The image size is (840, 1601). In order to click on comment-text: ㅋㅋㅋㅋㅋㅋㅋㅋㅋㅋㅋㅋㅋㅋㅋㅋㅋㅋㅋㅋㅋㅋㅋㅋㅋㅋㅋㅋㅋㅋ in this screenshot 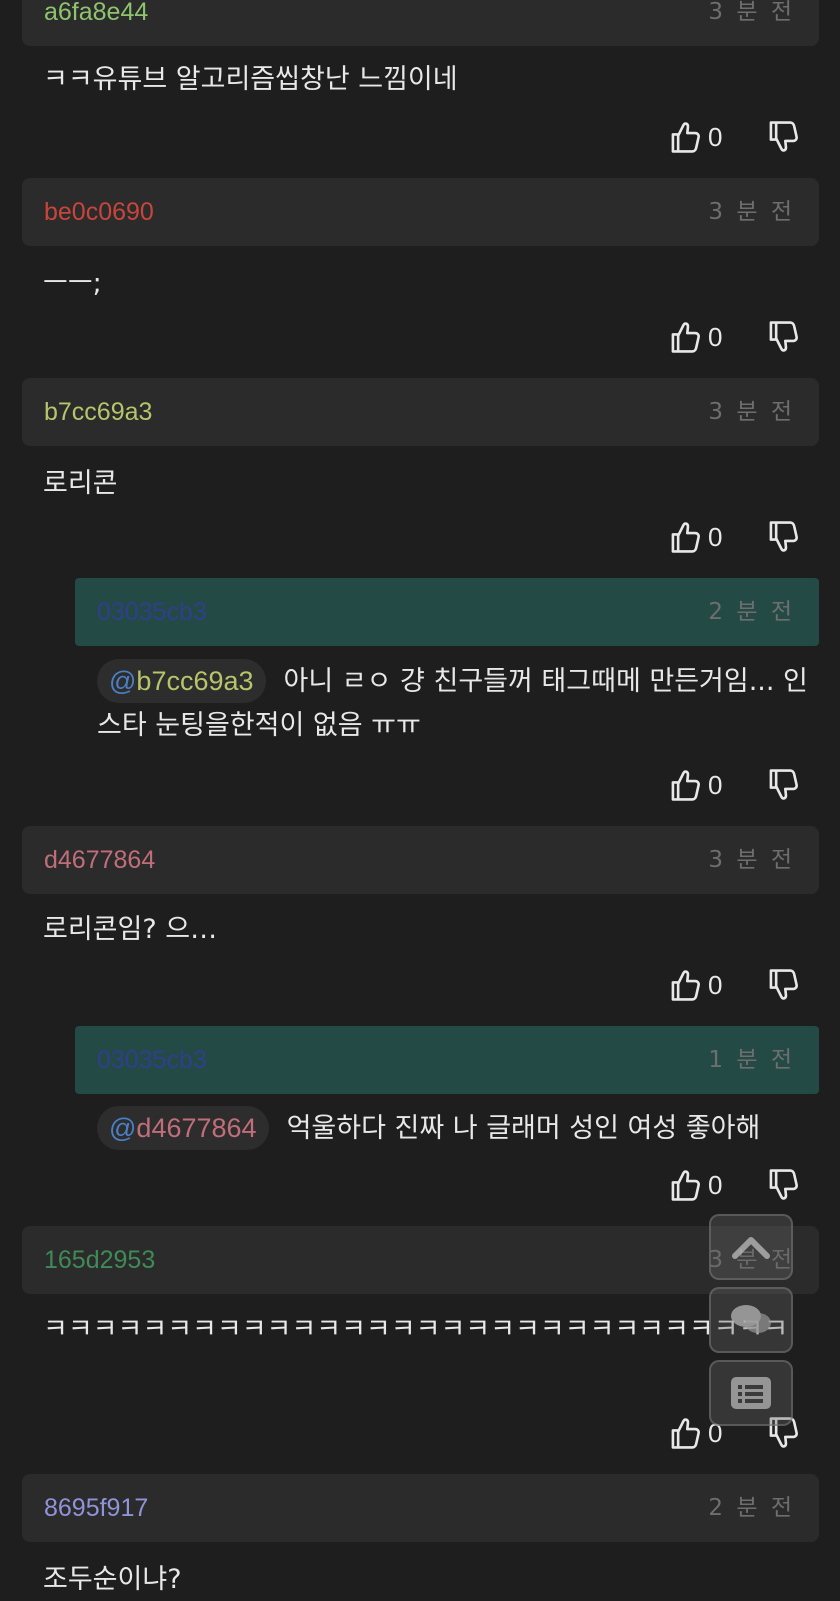, I will do `click(428, 1330)`.